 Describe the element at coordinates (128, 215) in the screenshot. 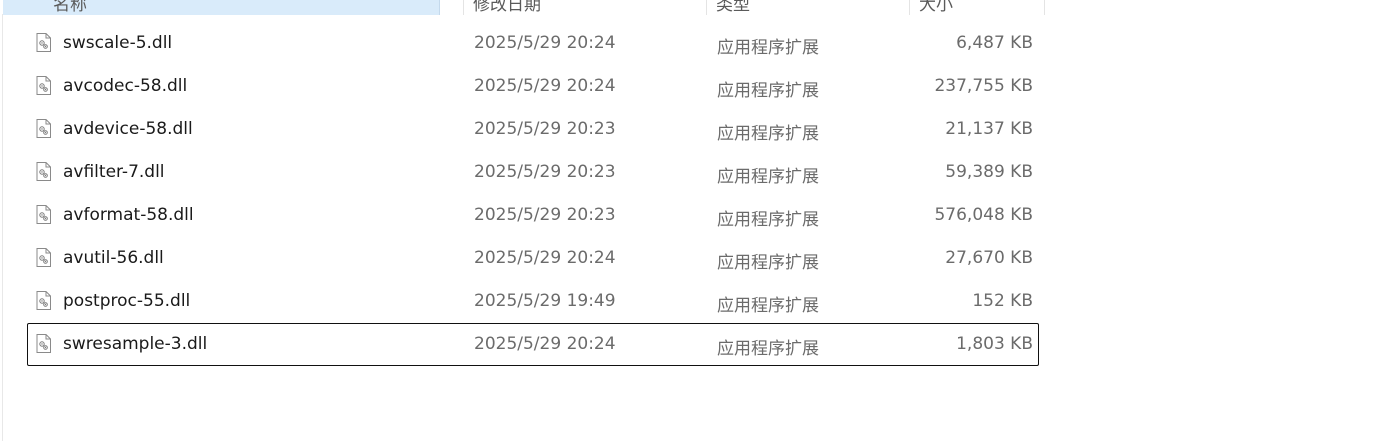

I see `file-name: avformat-58.dll` at that location.